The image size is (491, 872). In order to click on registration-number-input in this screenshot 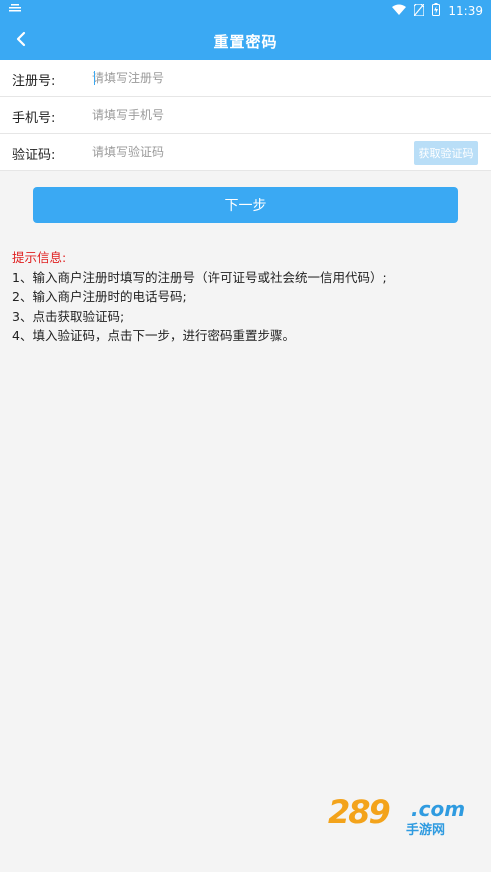, I will do `click(242, 78)`.